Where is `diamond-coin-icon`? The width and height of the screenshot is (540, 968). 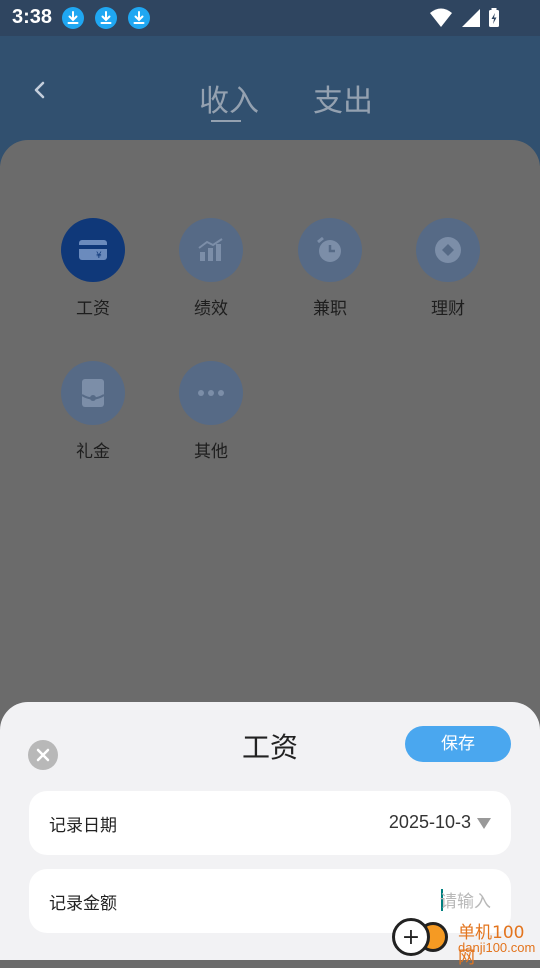 diamond-coin-icon is located at coordinates (448, 250).